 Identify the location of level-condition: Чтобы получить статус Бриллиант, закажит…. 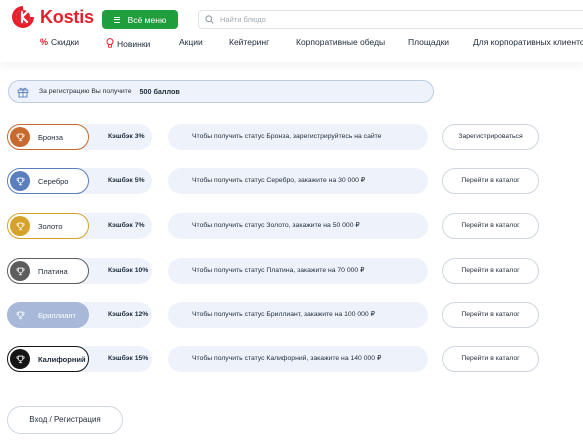
(298, 315).